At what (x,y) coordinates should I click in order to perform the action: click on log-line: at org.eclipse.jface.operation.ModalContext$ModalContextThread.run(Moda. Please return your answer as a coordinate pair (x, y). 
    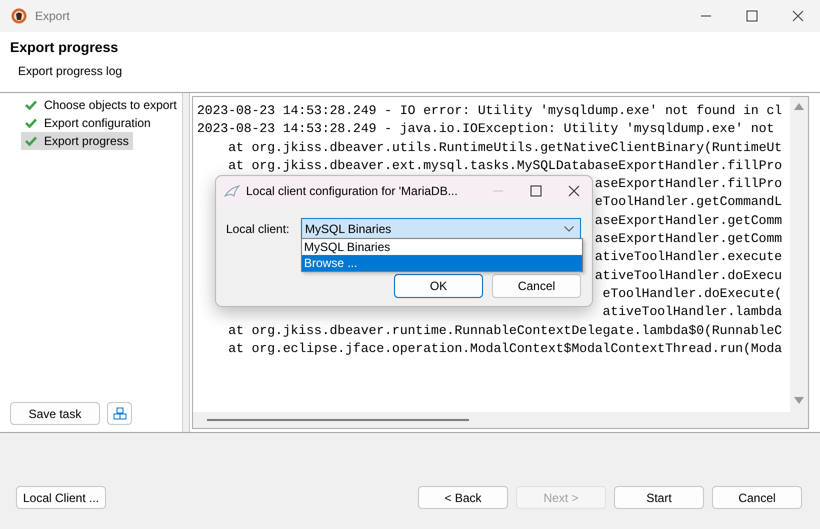
    Looking at the image, I should click on (504, 348).